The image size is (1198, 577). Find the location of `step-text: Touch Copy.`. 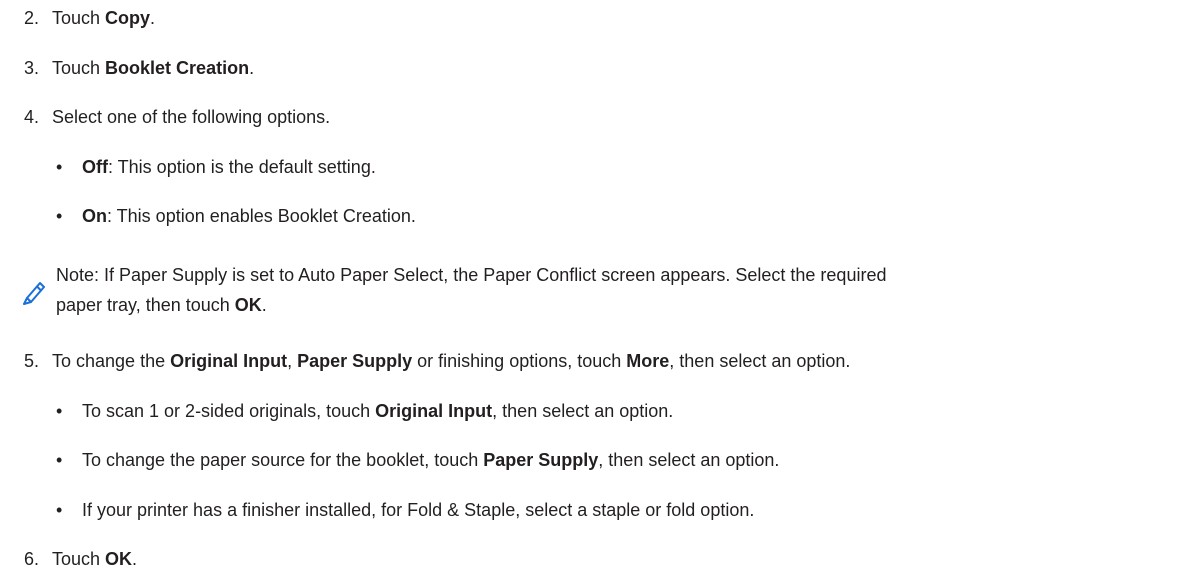

step-text: Touch Copy. is located at coordinates (103, 18).